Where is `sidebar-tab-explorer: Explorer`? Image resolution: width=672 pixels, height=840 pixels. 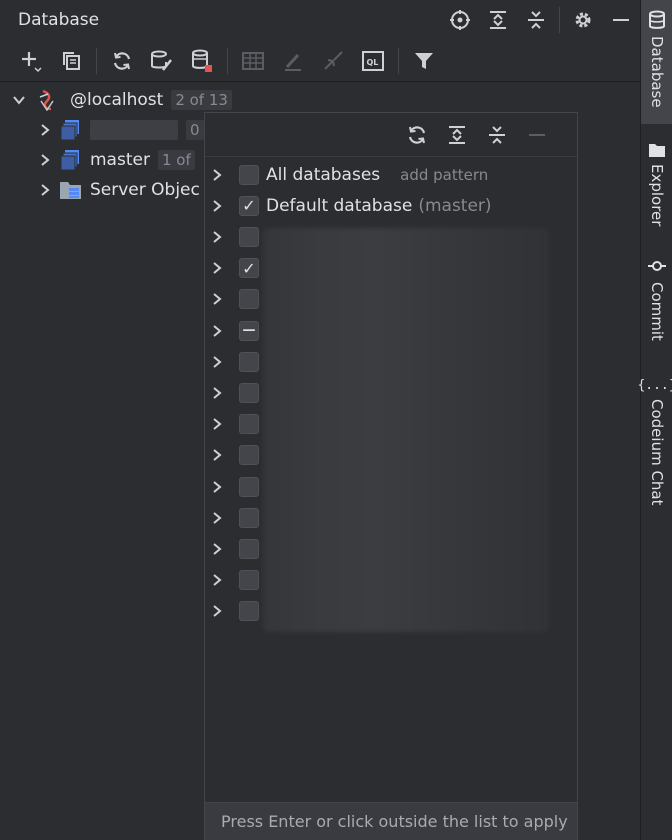 sidebar-tab-explorer: Explorer is located at coordinates (656, 183).